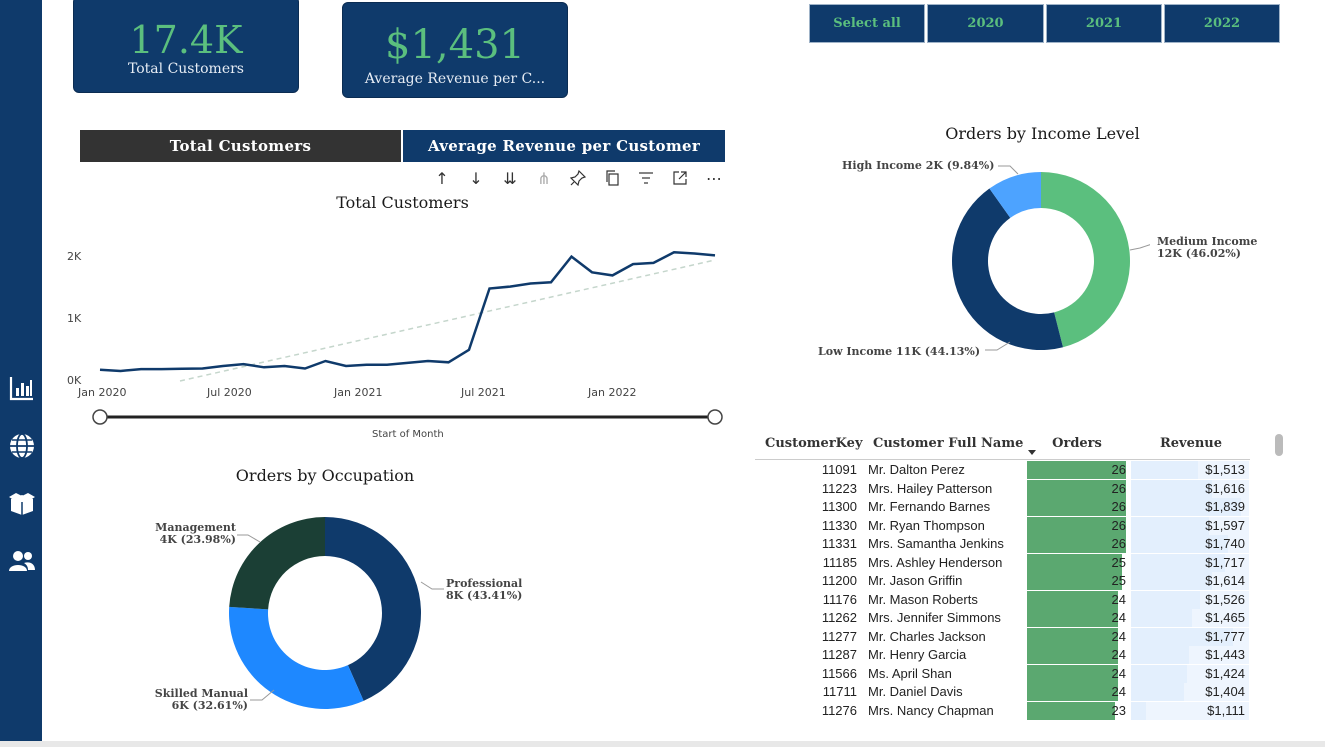 This screenshot has height=747, width=1325. Describe the element at coordinates (839, 525) in the screenshot. I see `cell-customer-key: 11330` at that location.